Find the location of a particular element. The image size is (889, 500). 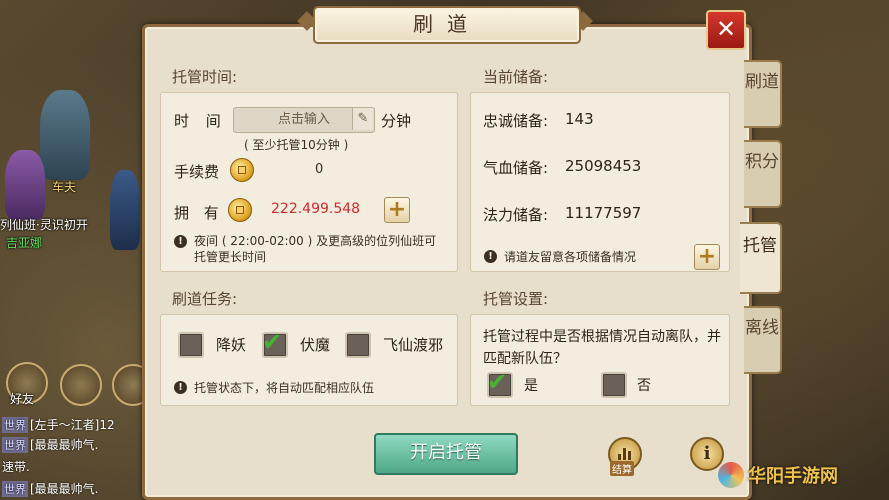

tab-hosting: 托管 is located at coordinates (761, 258).